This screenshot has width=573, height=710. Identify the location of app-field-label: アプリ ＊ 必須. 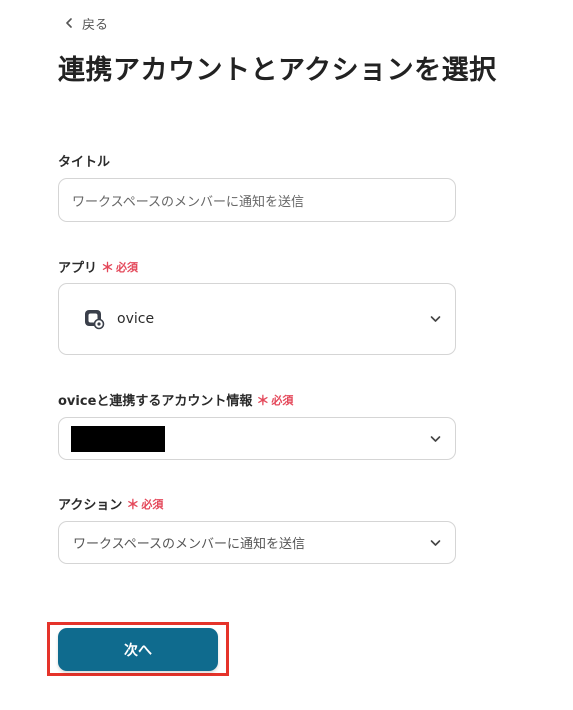
(98, 267).